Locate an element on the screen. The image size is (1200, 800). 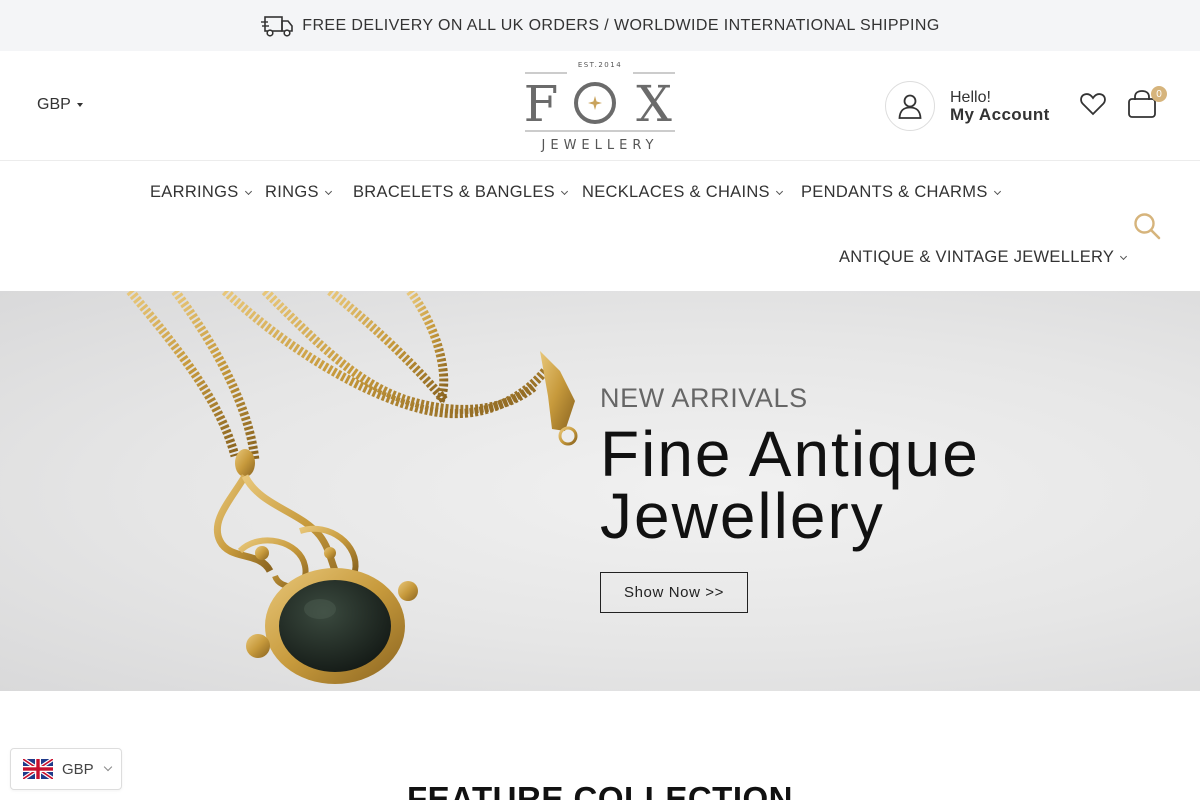
show-now-button: Show Now >> is located at coordinates (674, 592).